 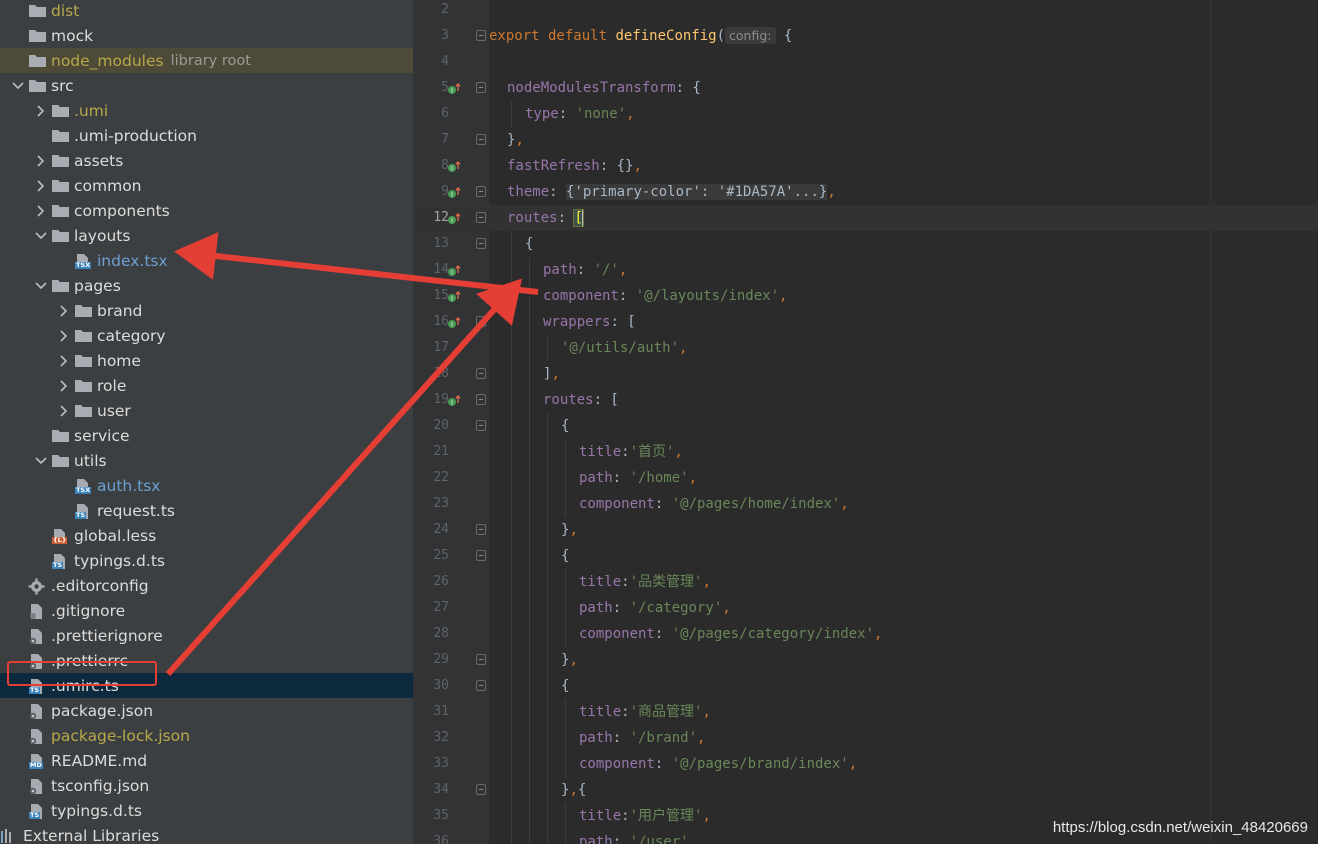 What do you see at coordinates (206, 185) in the screenshot?
I see `tree-item: common` at bounding box center [206, 185].